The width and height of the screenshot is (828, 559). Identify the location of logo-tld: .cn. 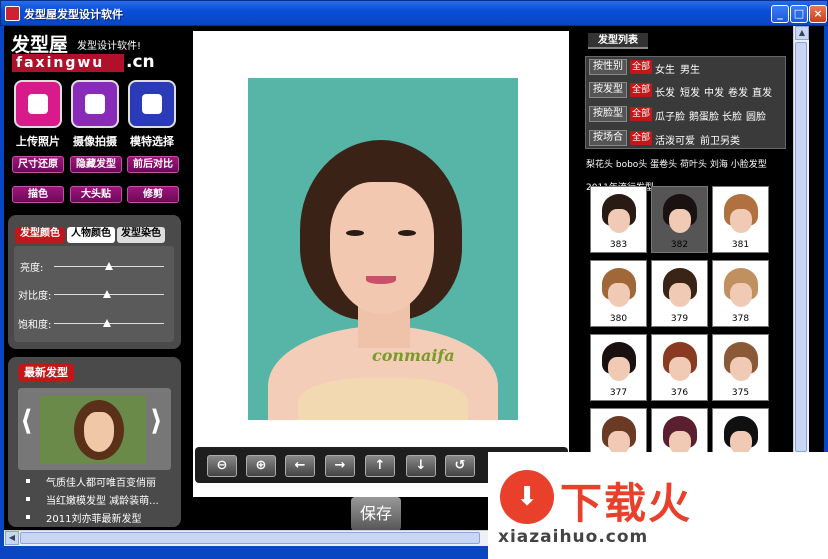
(140, 62).